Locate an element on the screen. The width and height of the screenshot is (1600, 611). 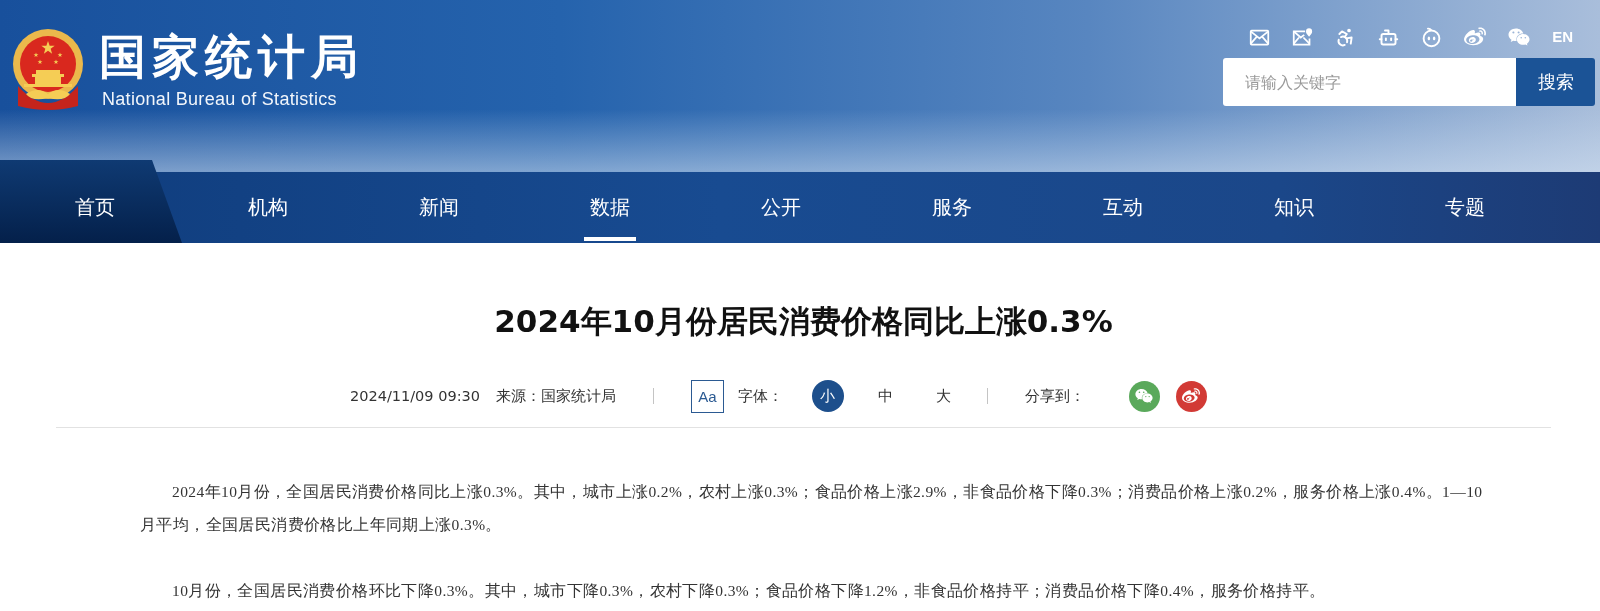
font-size-label: 字体： is located at coordinates (760, 396).